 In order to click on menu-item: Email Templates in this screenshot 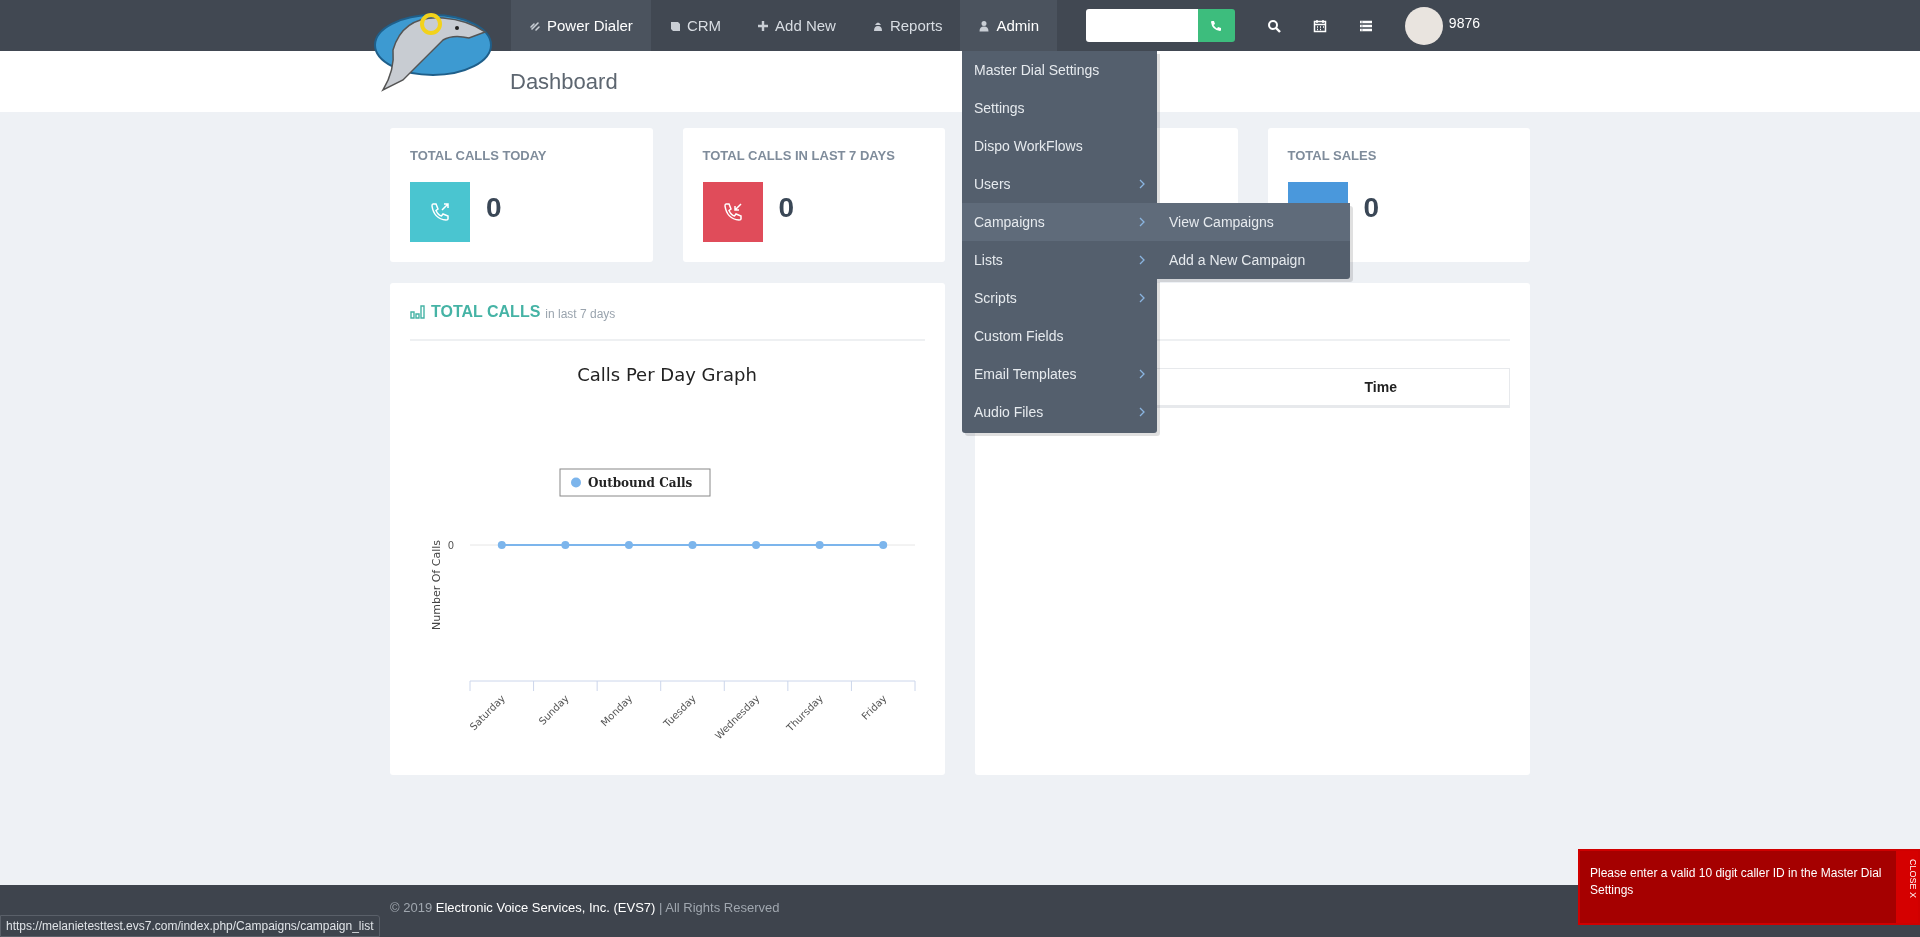, I will do `click(1059, 374)`.